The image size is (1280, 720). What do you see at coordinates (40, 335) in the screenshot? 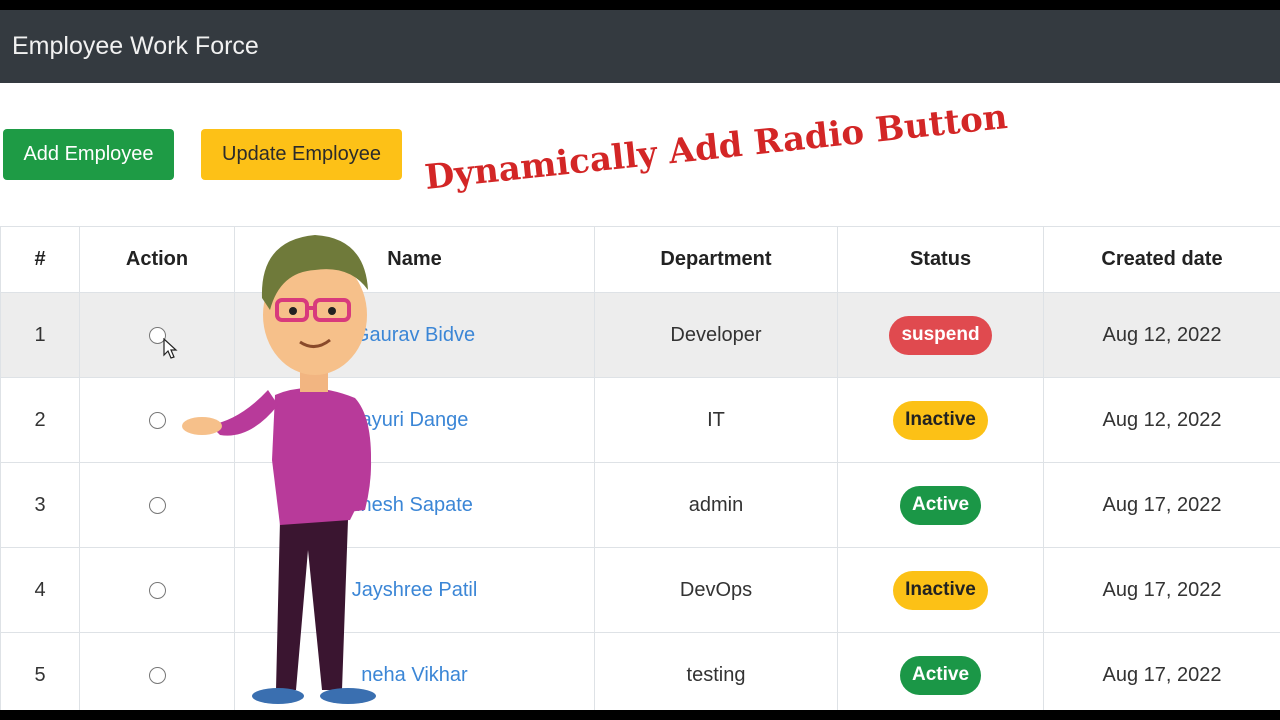
I see `row-number: 1` at bounding box center [40, 335].